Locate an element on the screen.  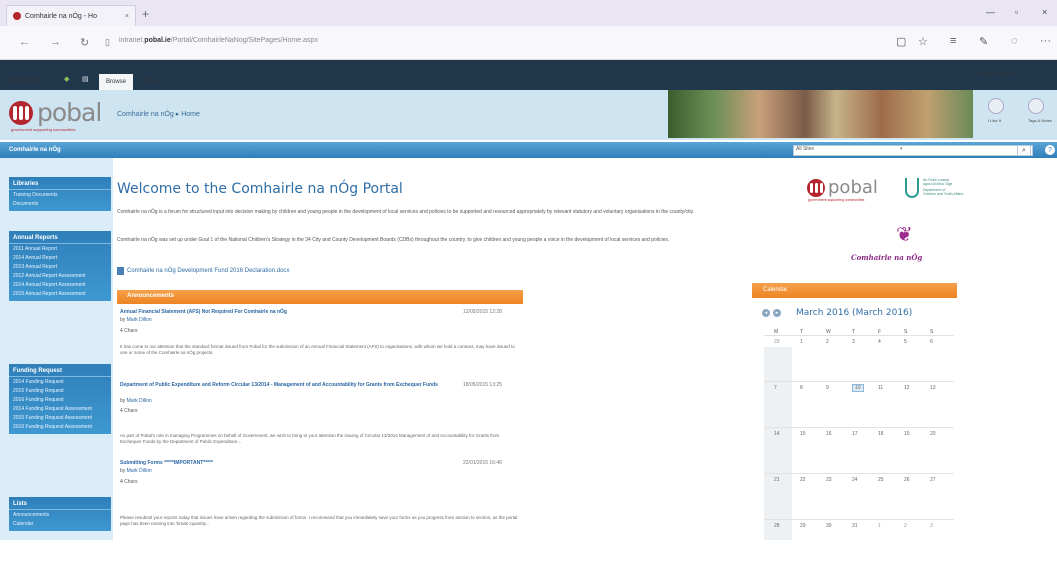
nav-item: 2014 Annual Report is located at coordinates (60, 257).